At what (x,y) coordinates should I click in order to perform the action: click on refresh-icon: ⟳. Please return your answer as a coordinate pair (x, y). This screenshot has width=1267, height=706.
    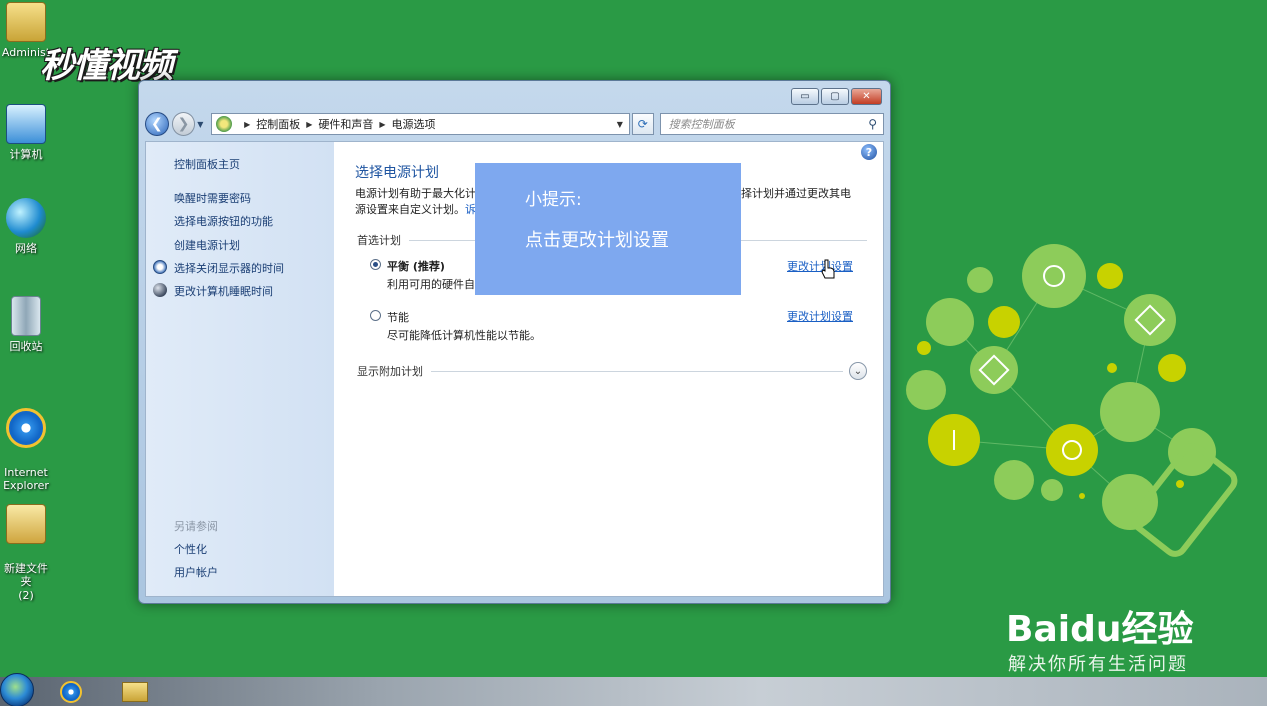
    Looking at the image, I should click on (642, 124).